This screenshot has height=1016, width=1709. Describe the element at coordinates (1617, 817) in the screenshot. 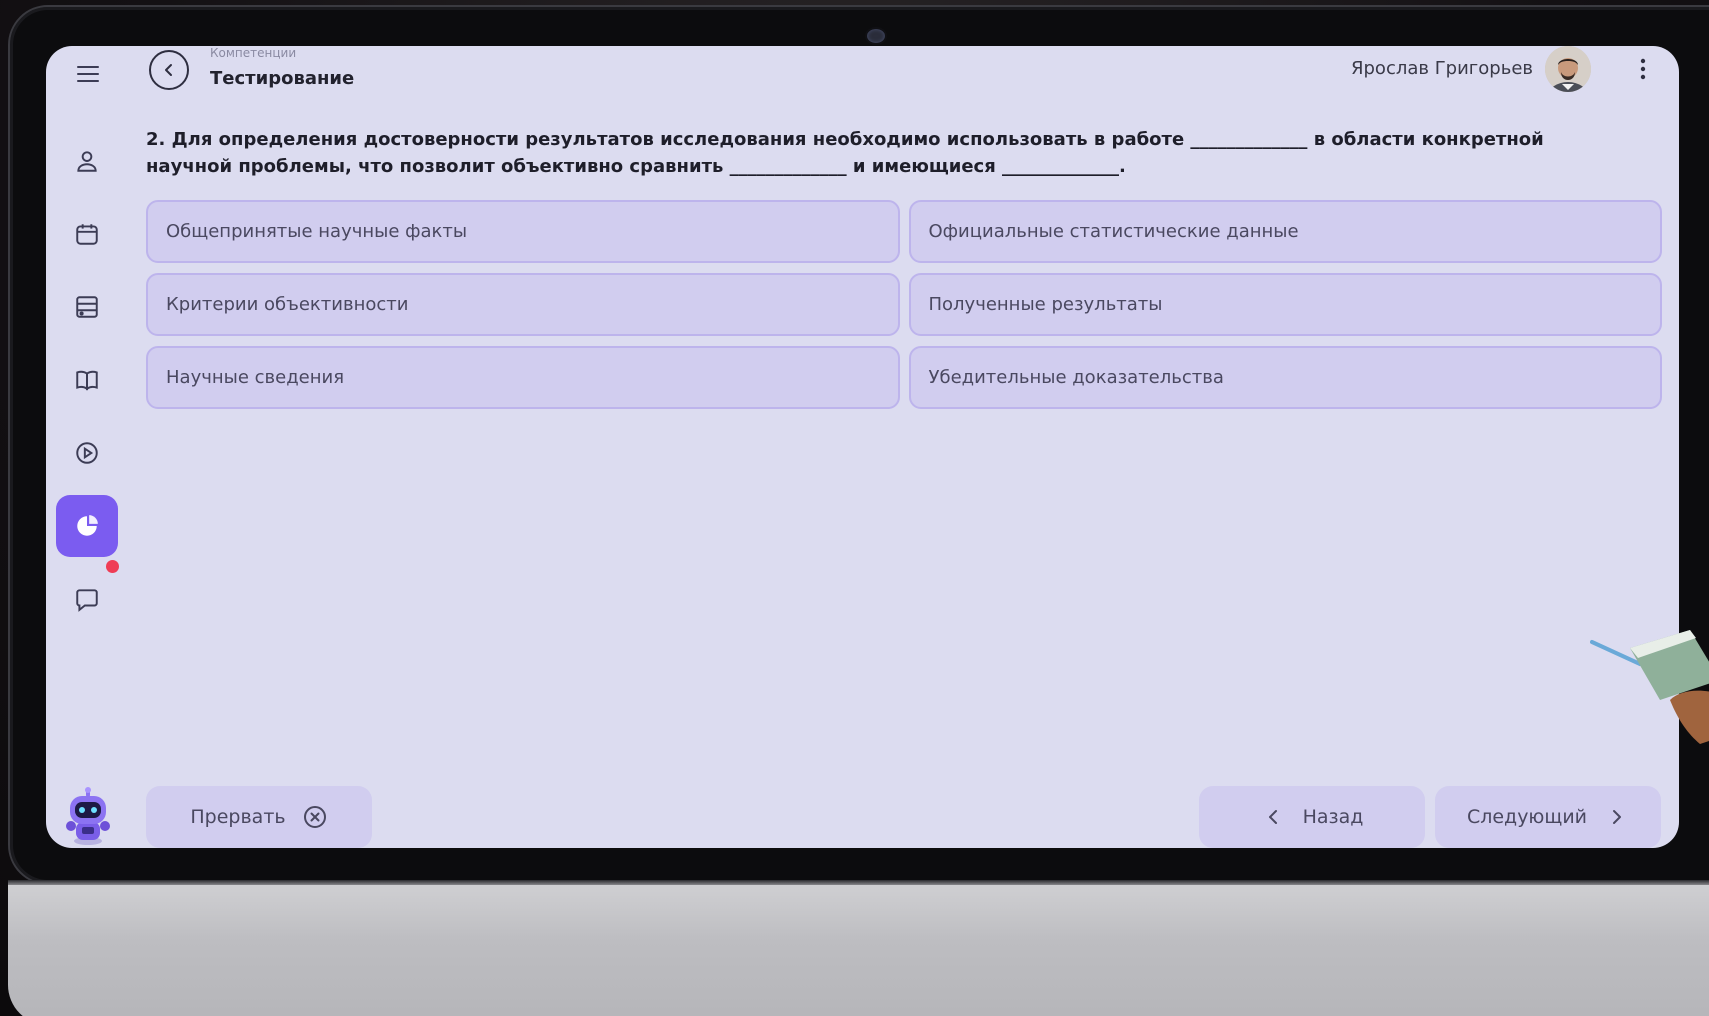

I see `chevron-right-icon` at that location.